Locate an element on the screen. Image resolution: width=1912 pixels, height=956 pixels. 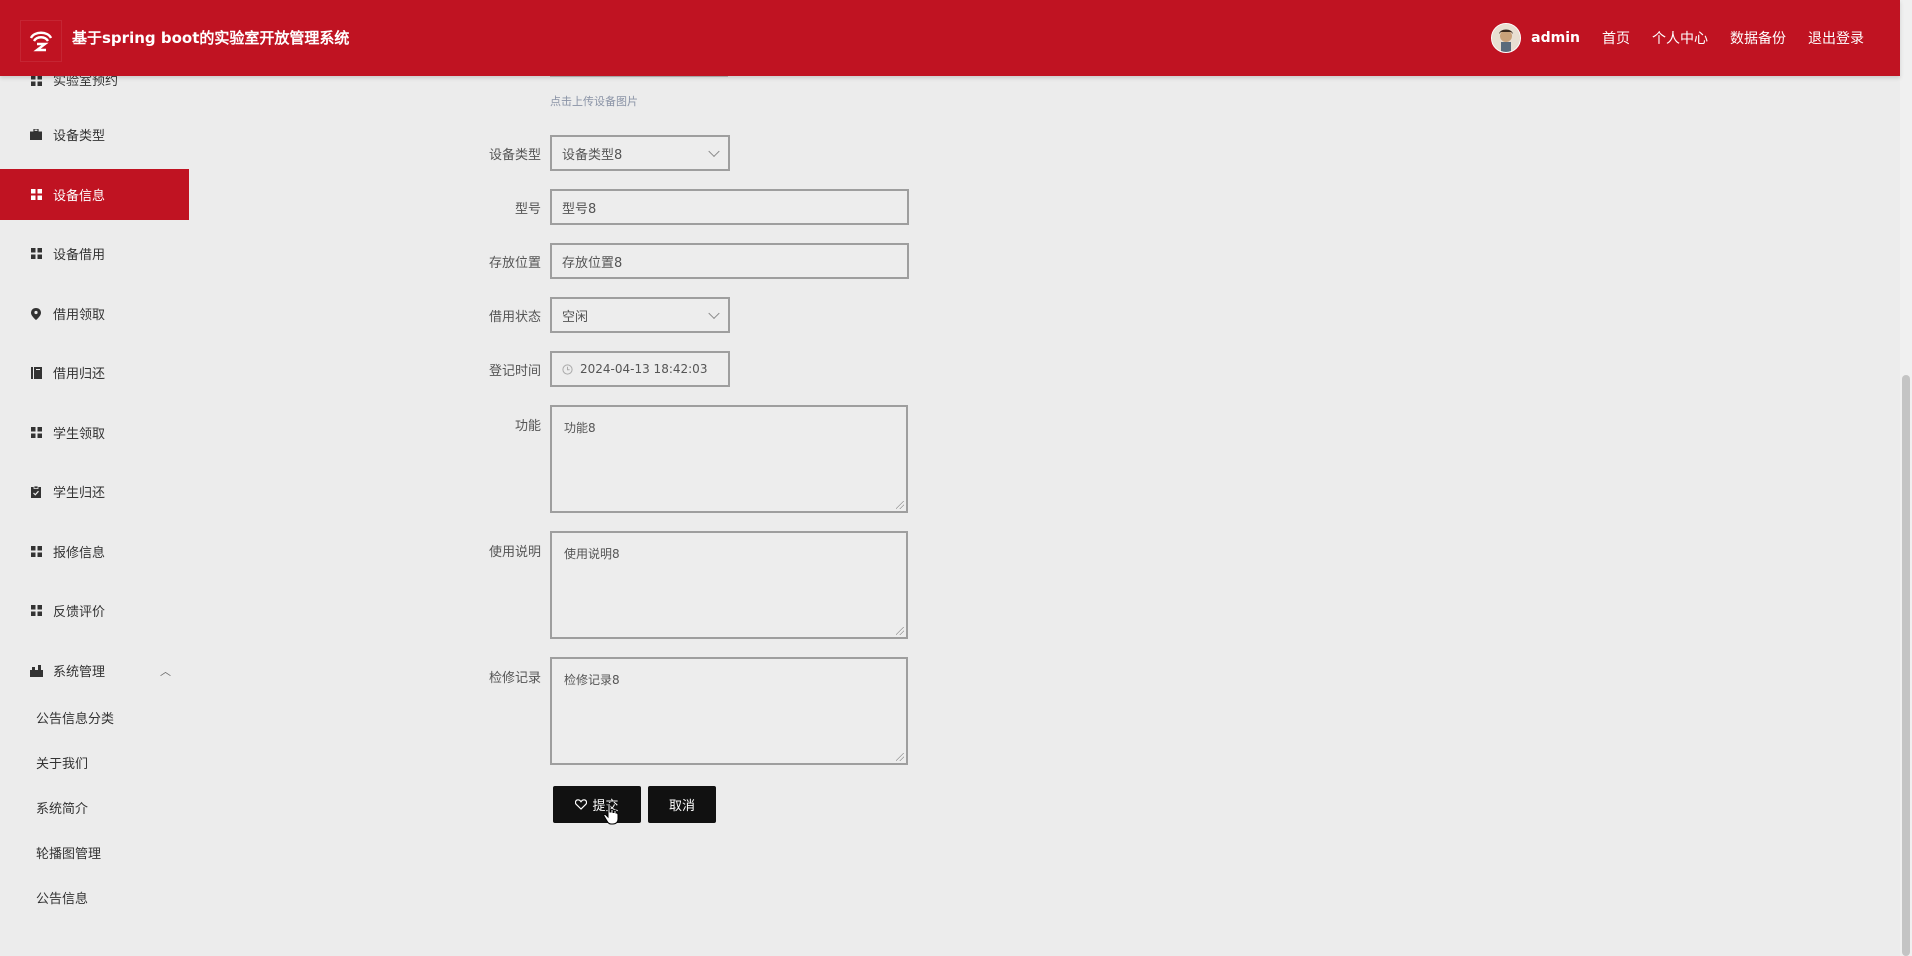
sidebar-item-label: 设备借用 is located at coordinates (79, 255).